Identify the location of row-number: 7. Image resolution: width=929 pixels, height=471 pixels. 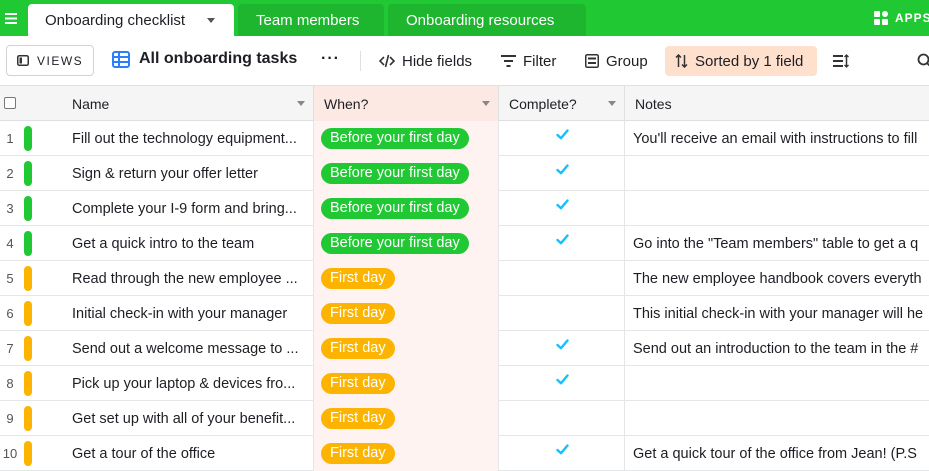
(10, 348).